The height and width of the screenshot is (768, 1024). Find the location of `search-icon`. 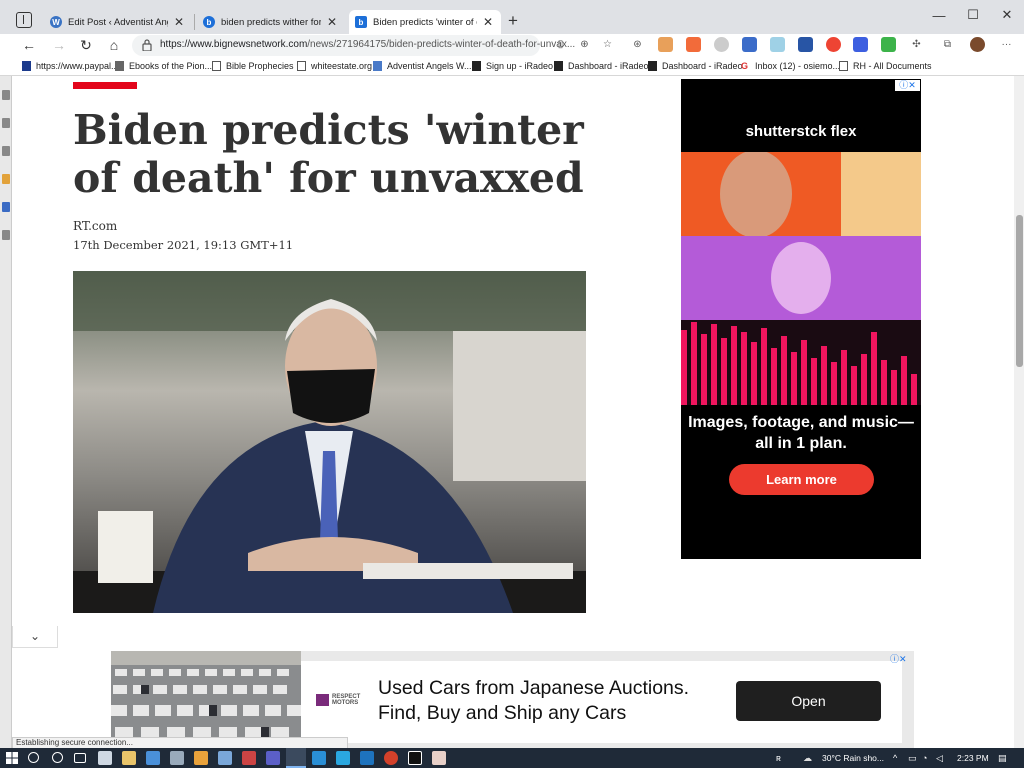

search-icon is located at coordinates (33, 757).